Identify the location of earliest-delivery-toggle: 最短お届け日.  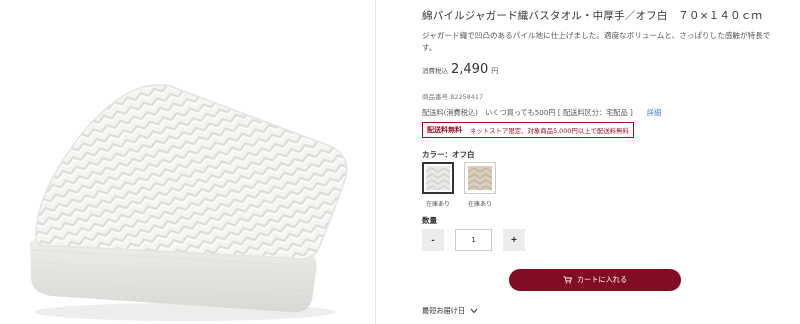
(450, 311).